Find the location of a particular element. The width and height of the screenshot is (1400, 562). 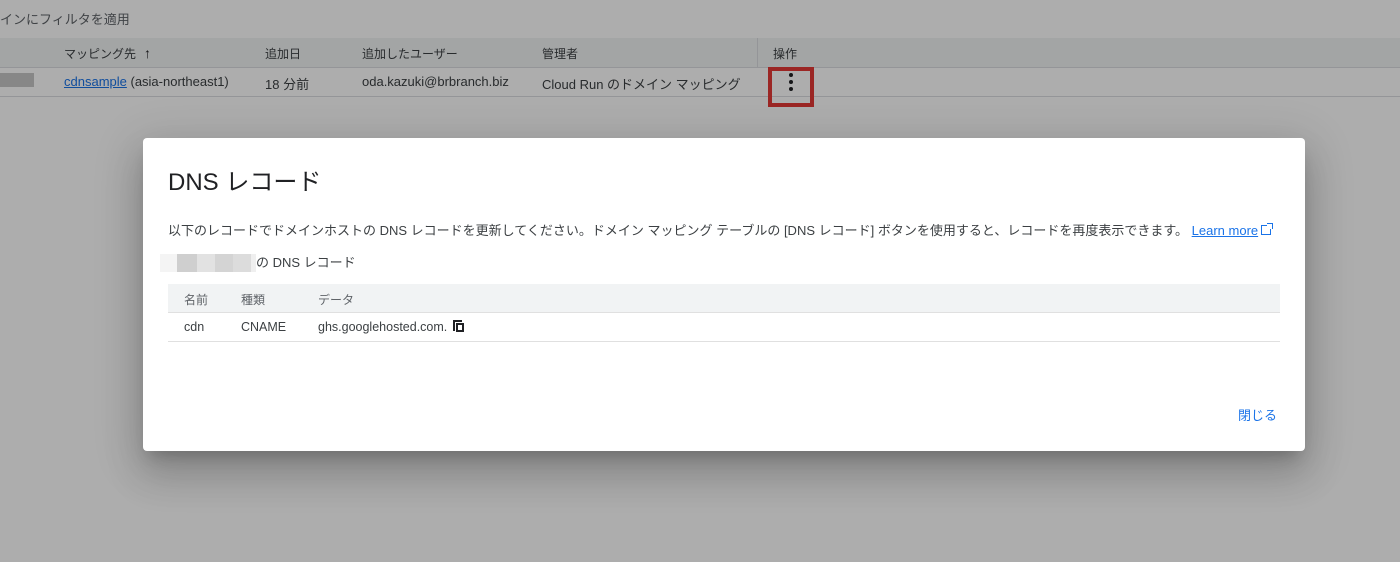

external-link-icon is located at coordinates (1267, 229).